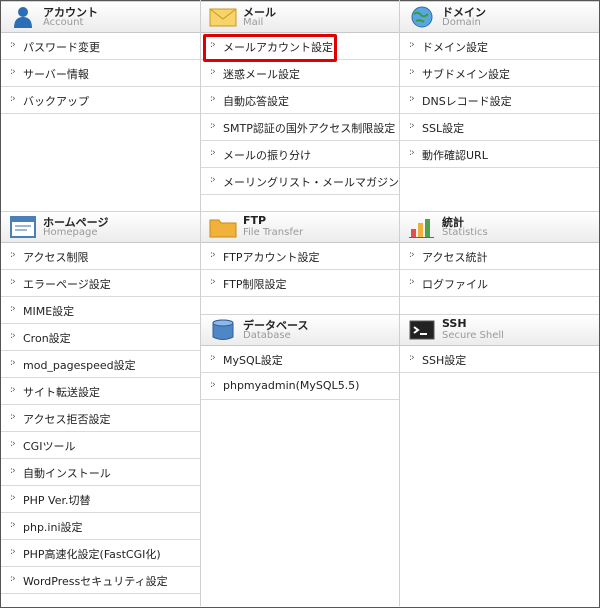  What do you see at coordinates (461, 22) in the screenshot?
I see `section-subtitle: Domain` at bounding box center [461, 22].